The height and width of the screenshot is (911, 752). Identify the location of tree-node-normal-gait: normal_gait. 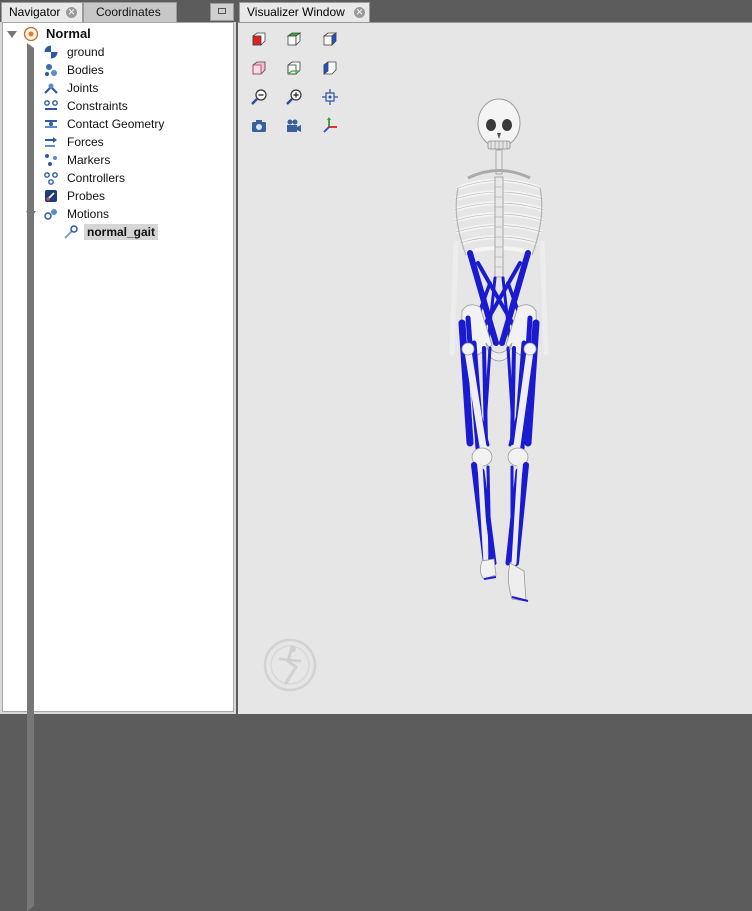
(117, 232).